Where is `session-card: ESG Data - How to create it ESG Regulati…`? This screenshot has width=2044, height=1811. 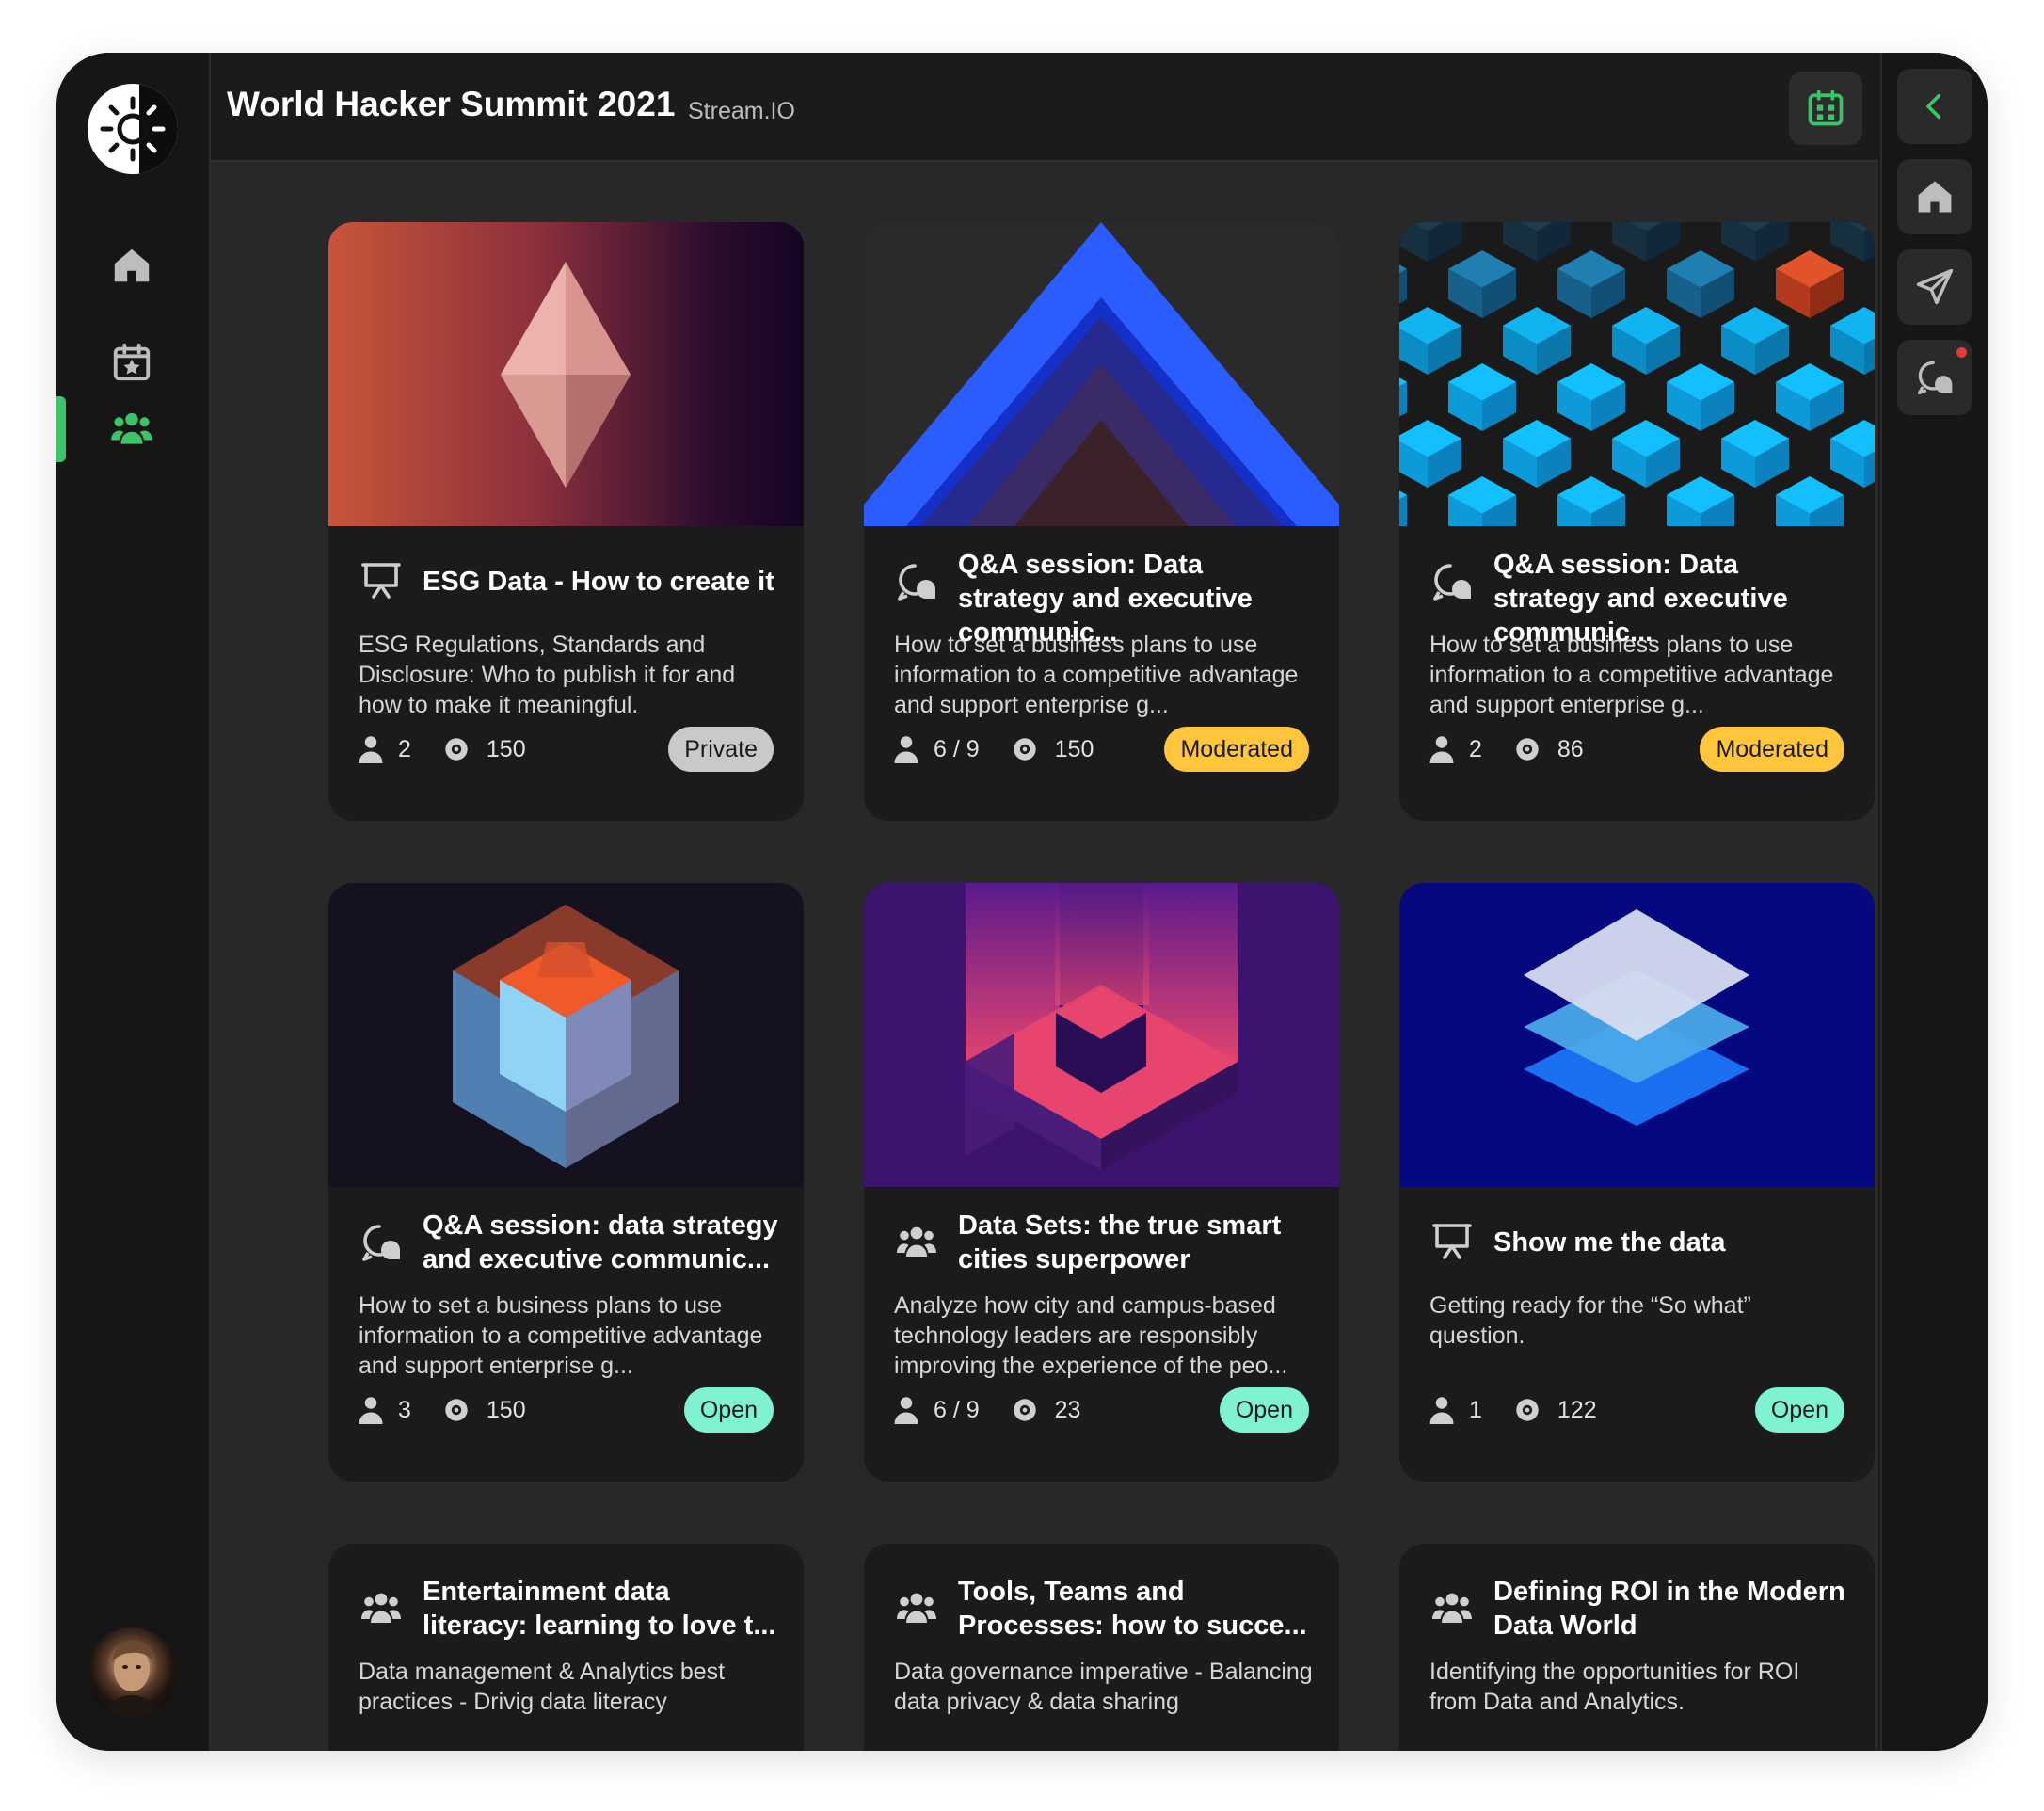 session-card: ESG Data - How to create it ESG Regulati… is located at coordinates (566, 521).